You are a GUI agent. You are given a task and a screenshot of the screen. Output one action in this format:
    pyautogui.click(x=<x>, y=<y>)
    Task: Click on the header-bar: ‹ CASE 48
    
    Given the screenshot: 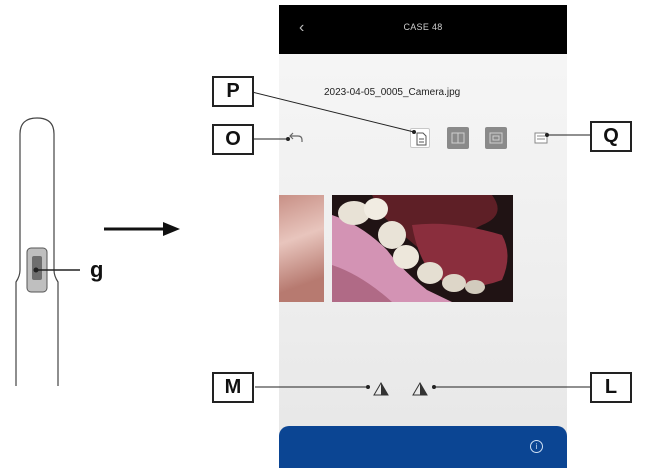 What is the action you would take?
    pyautogui.click(x=423, y=29)
    